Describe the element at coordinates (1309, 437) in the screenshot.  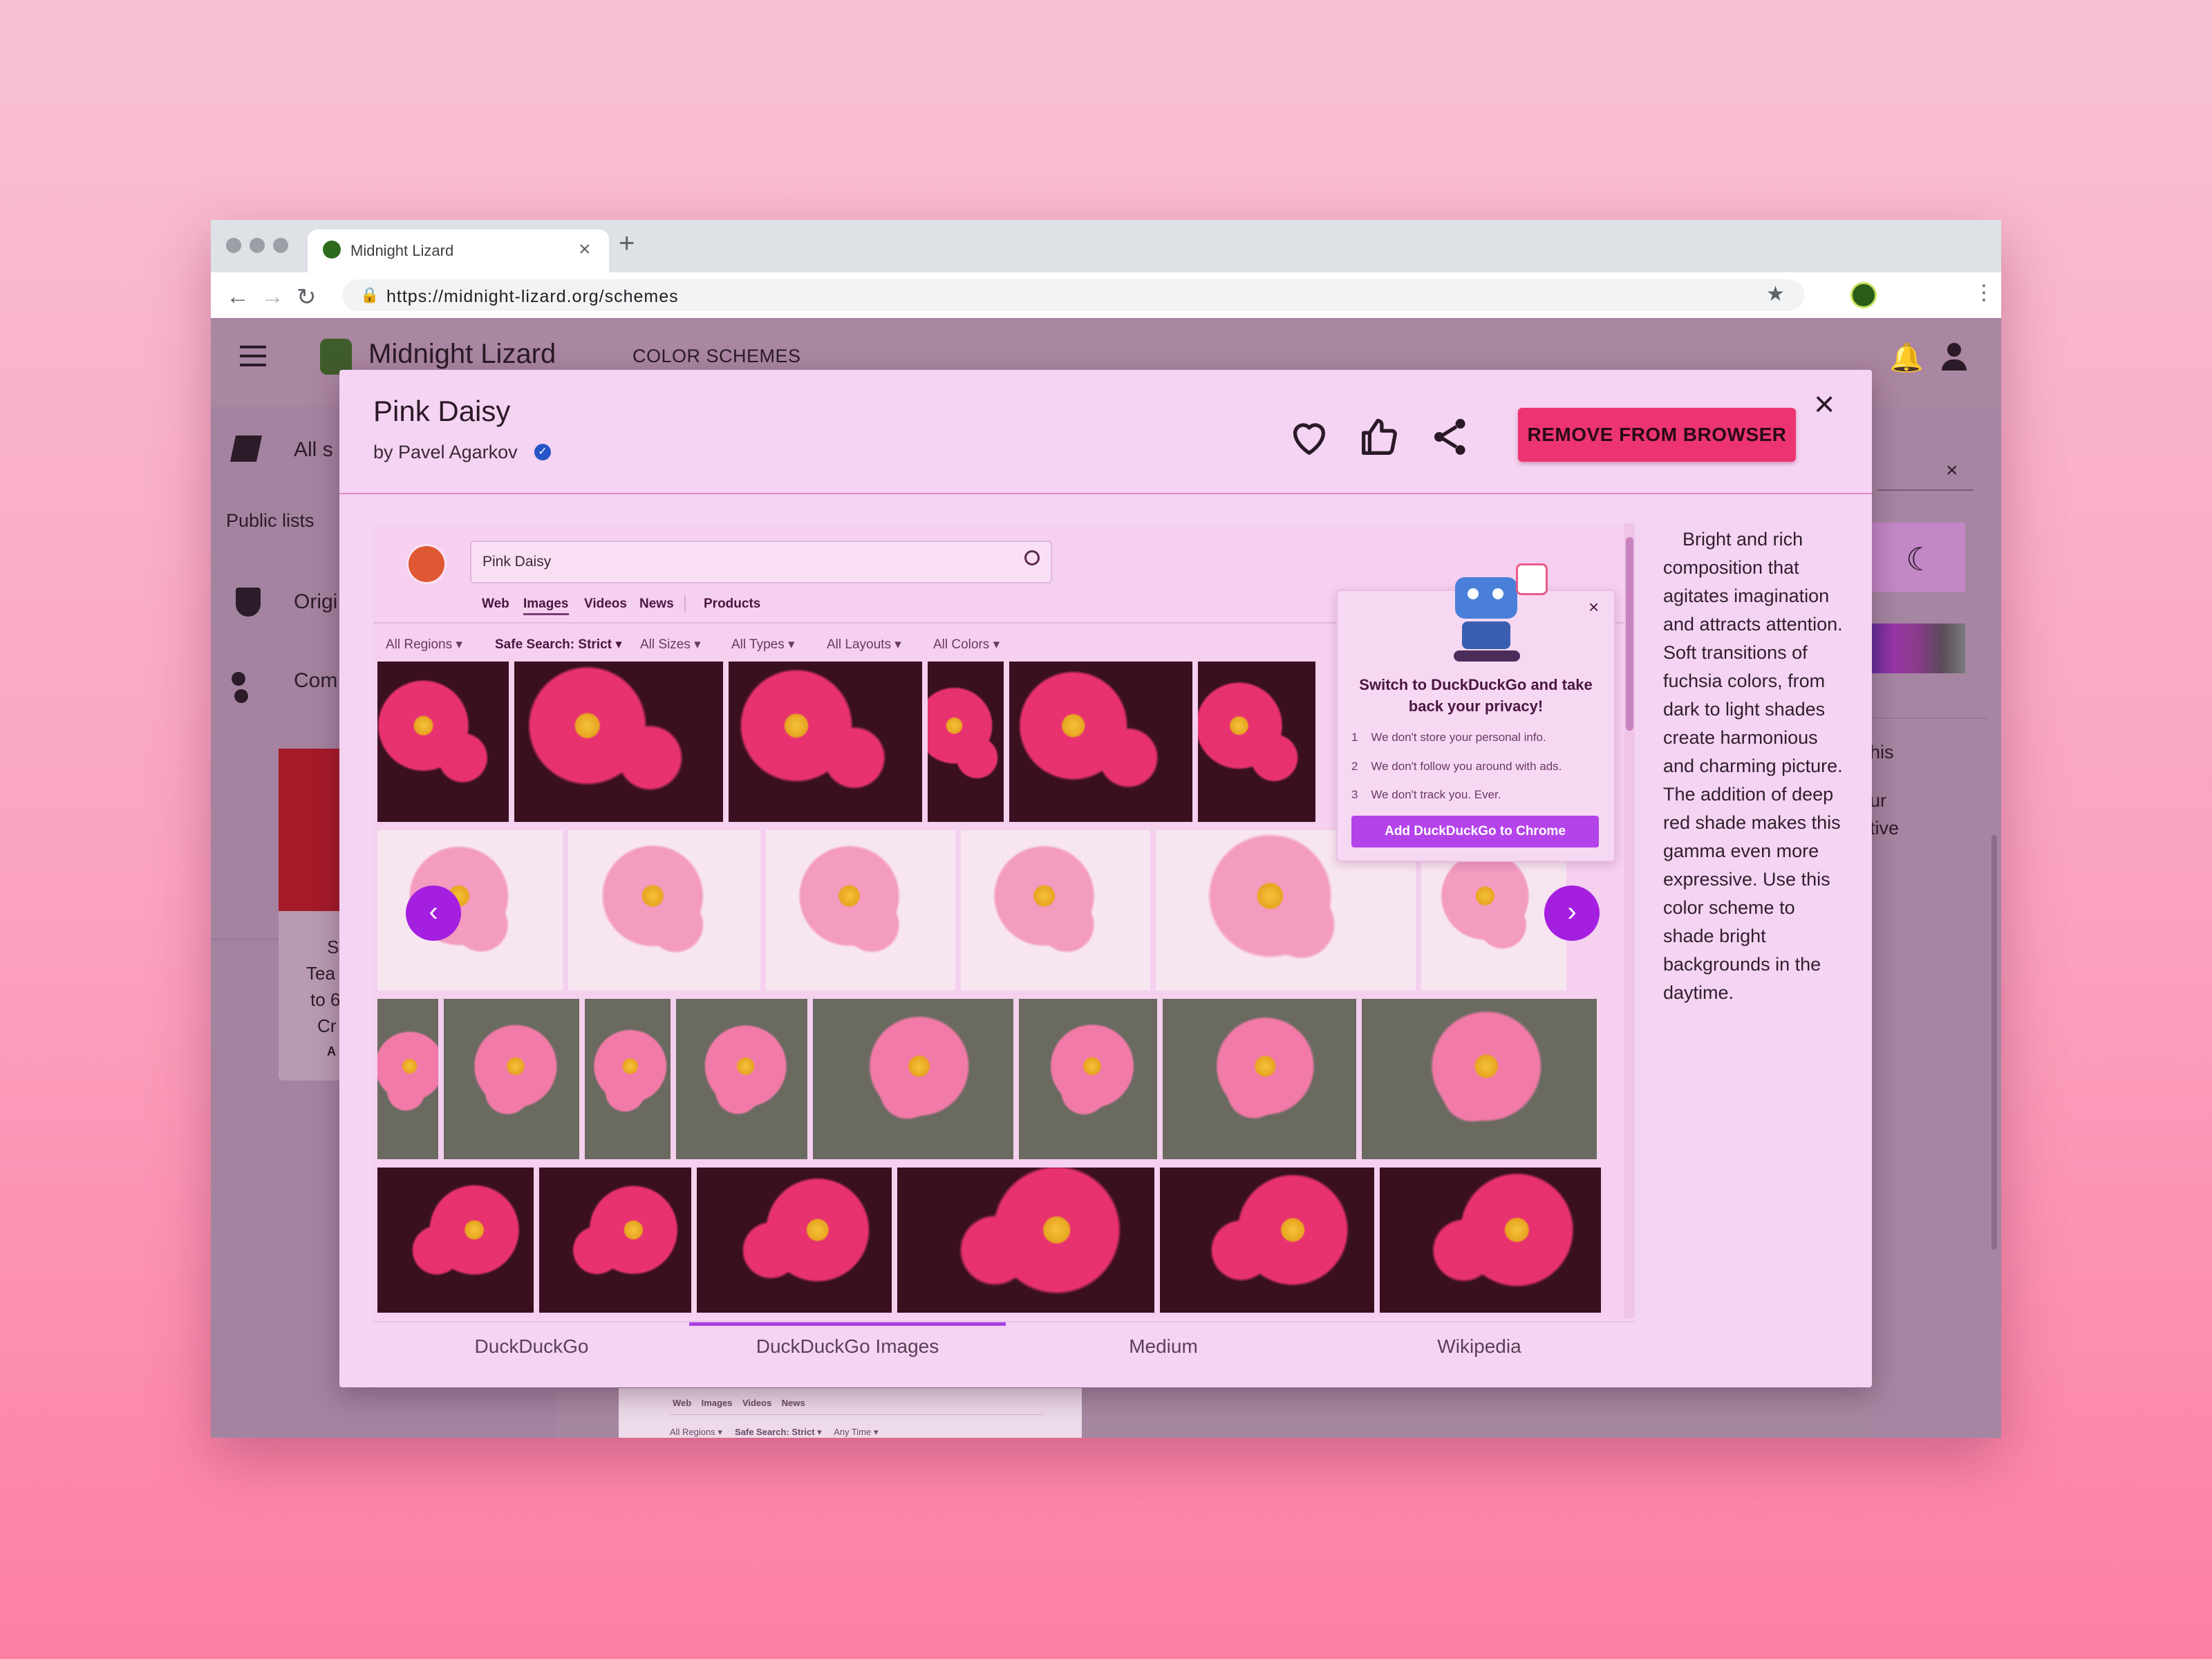
I see `heart-favorite-icon` at that location.